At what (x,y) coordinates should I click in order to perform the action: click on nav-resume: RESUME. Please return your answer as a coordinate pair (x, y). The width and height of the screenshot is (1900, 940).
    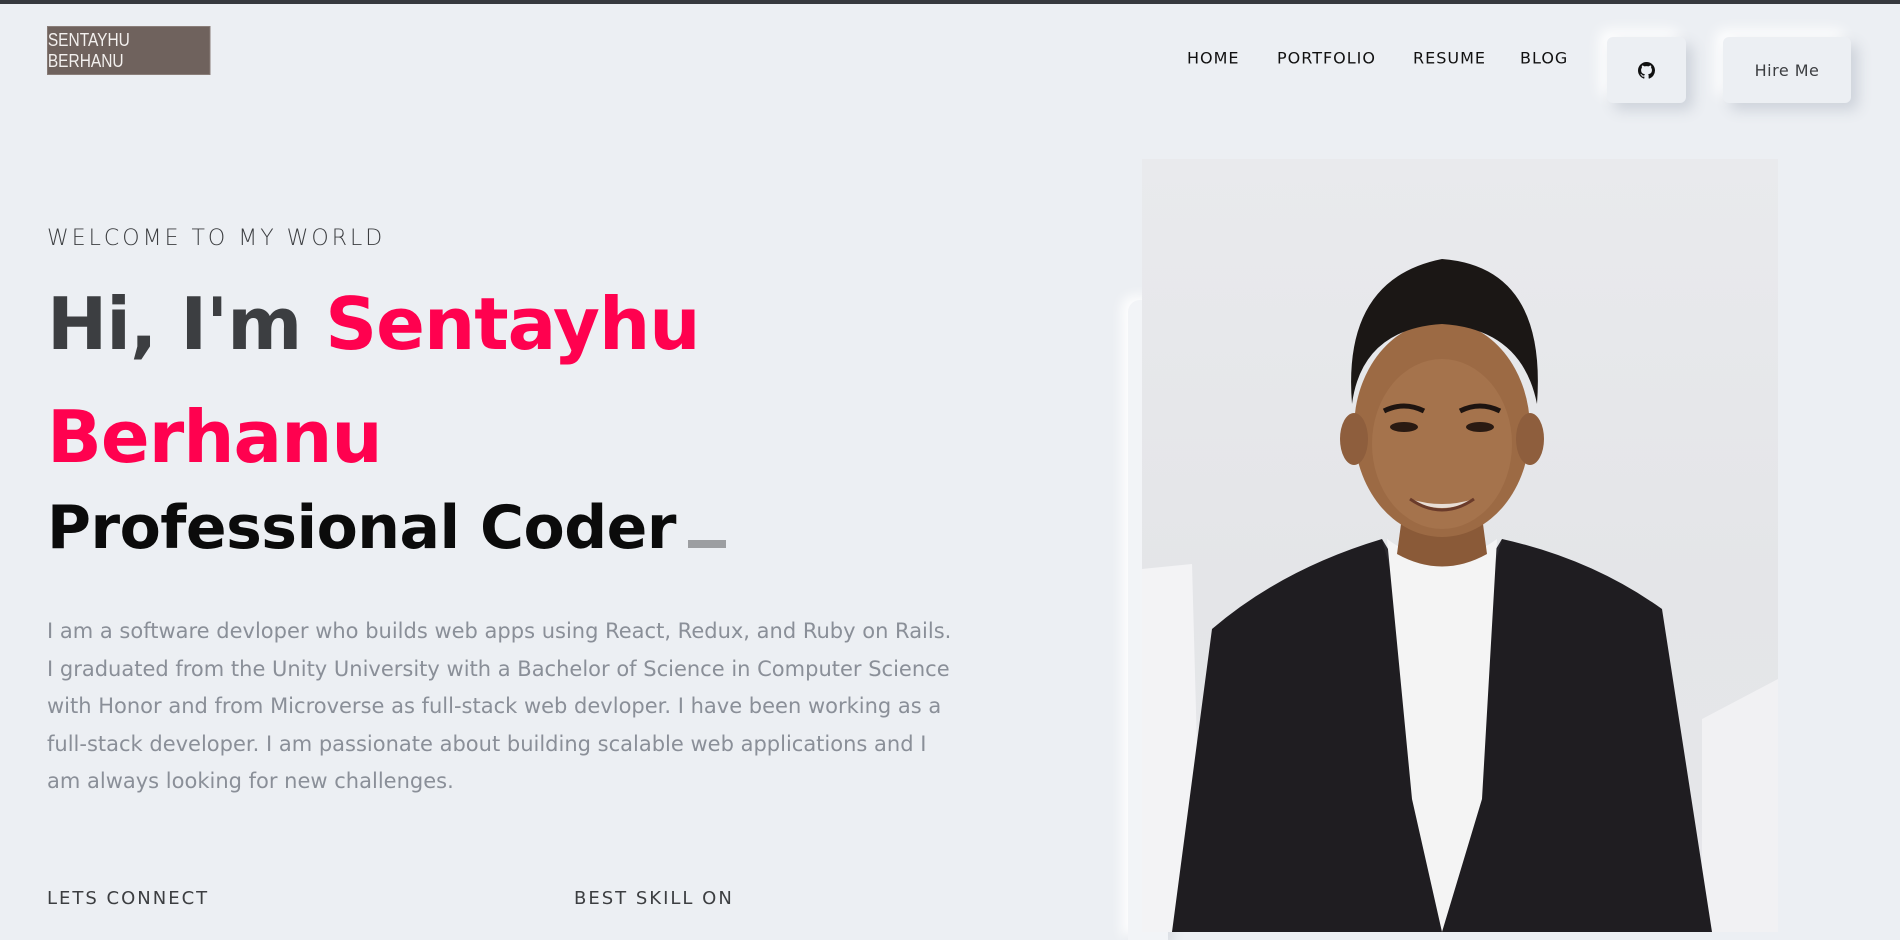
    Looking at the image, I should click on (1449, 58).